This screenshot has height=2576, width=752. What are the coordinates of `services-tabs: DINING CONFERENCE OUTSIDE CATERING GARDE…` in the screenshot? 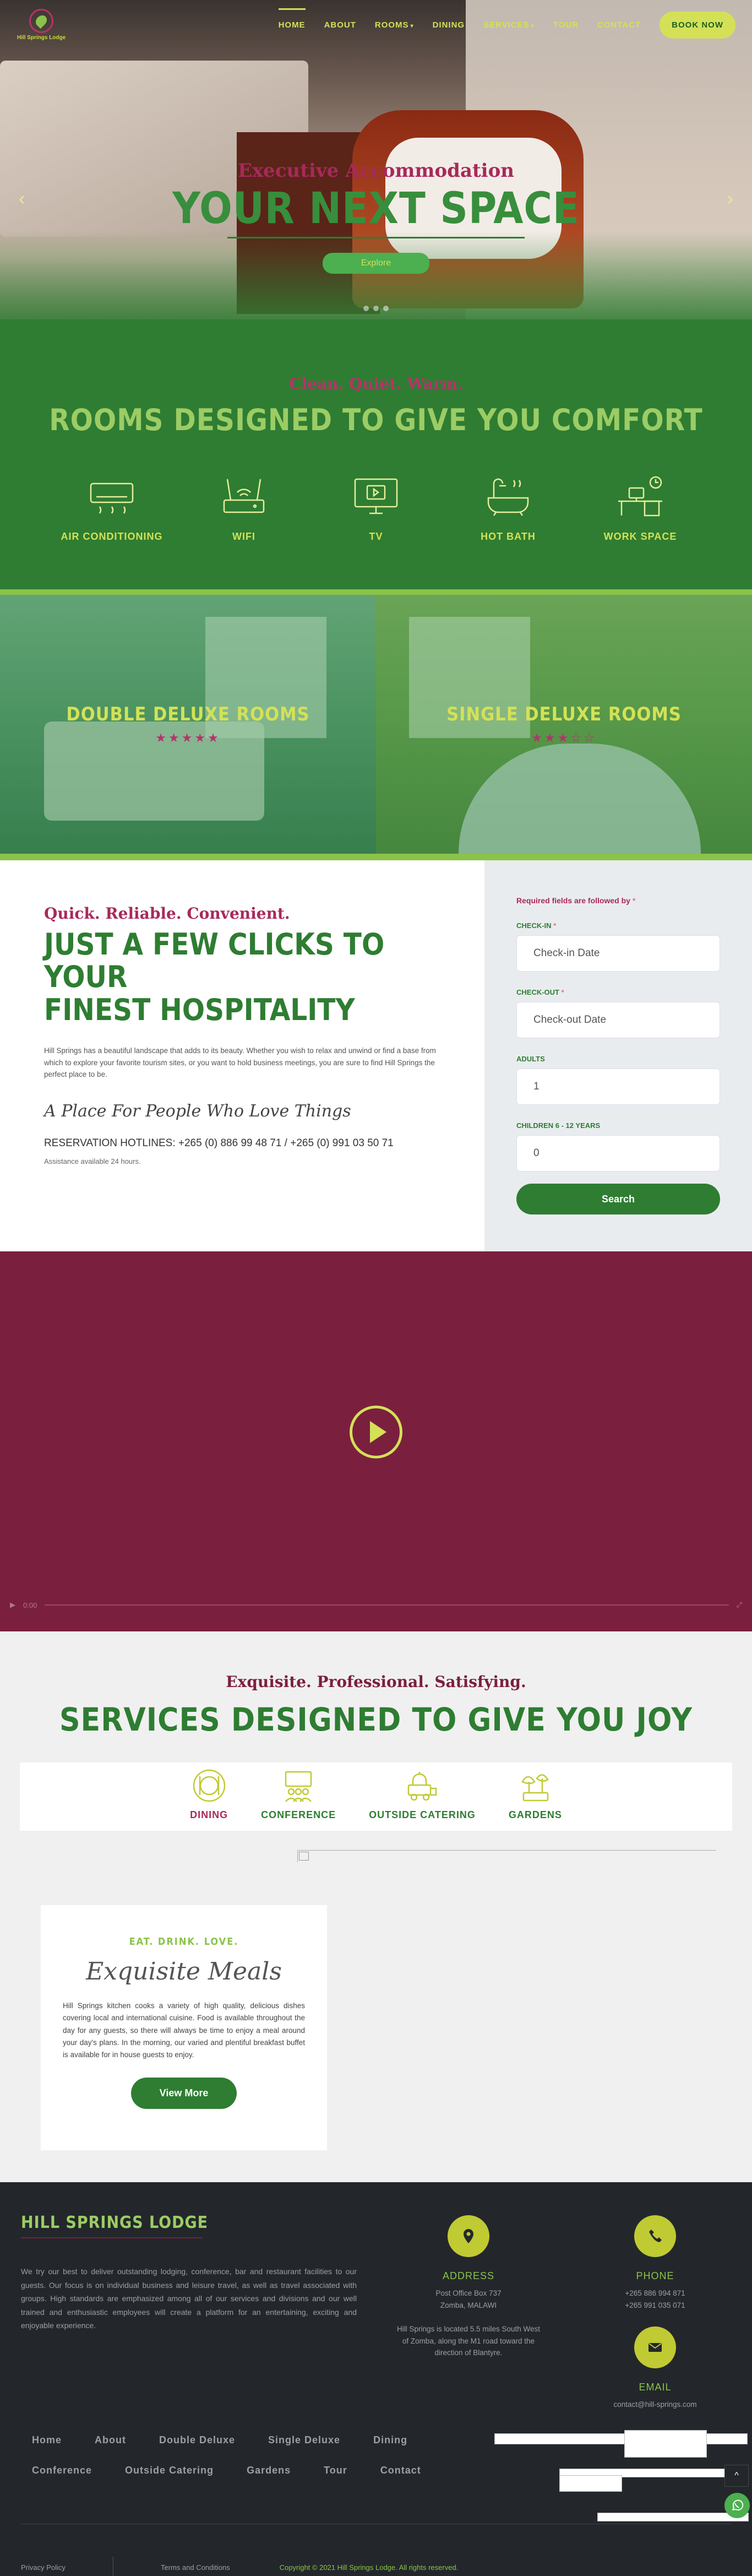 It's located at (376, 1796).